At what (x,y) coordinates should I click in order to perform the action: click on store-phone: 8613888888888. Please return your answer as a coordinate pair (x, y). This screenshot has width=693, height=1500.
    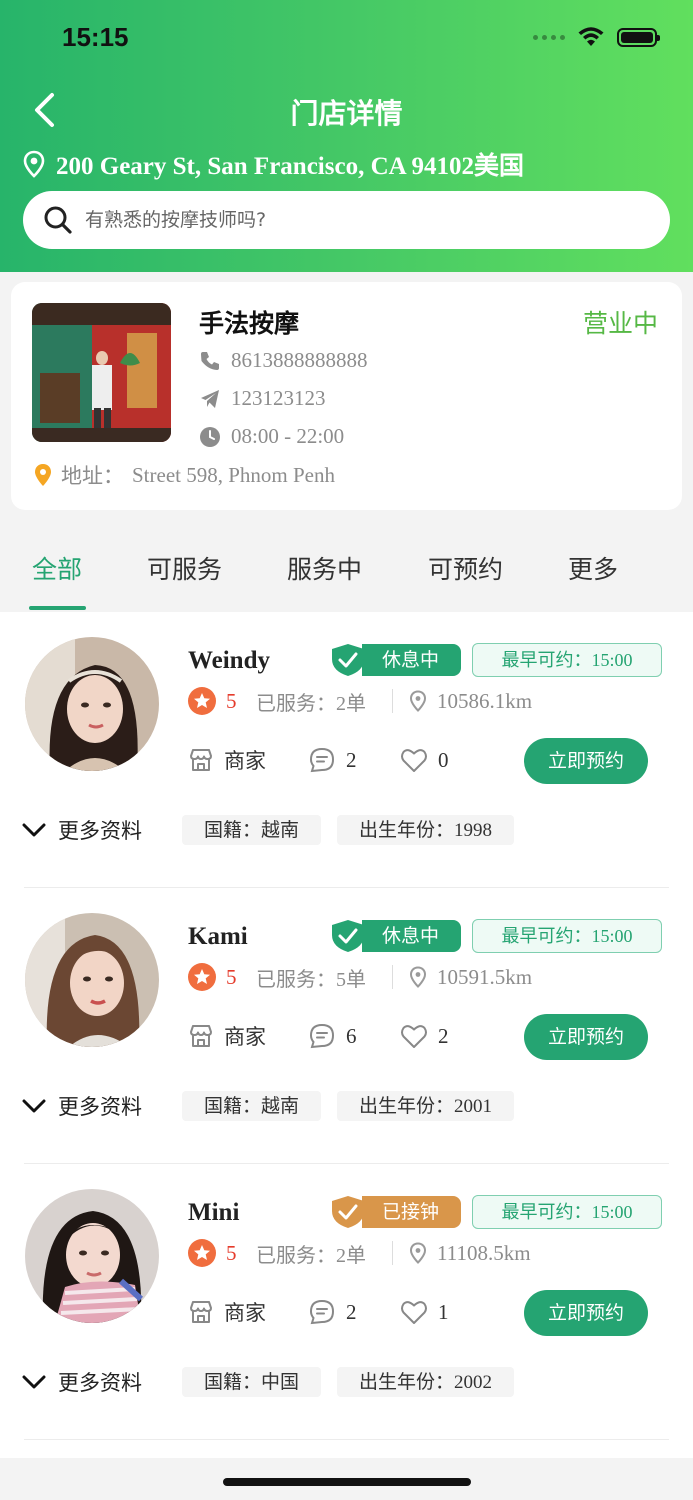
    Looking at the image, I should click on (283, 360).